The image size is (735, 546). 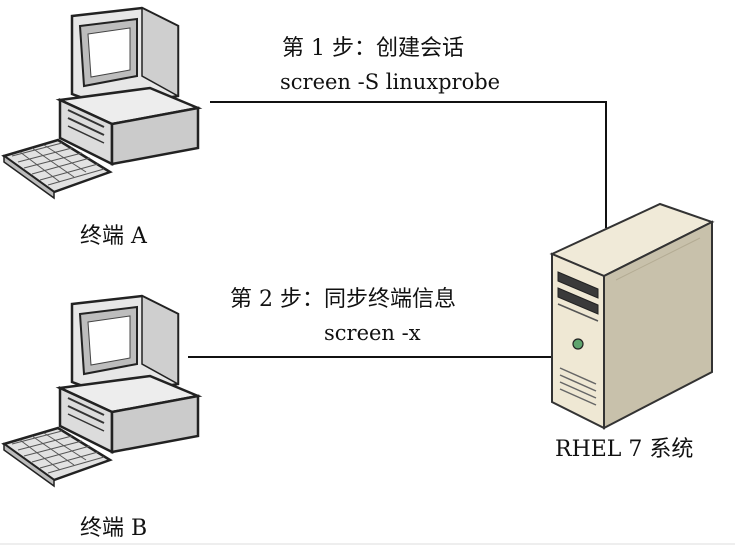 I want to click on step1-title: 第 1 步：创建会话, so click(x=373, y=48).